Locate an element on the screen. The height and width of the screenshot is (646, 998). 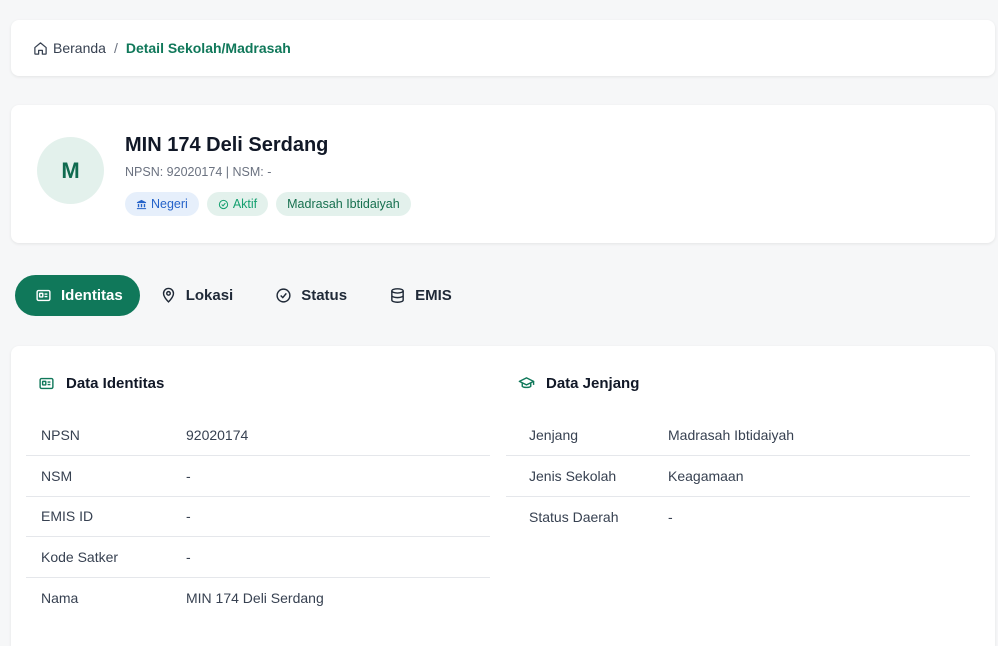
active-label: Aktif is located at coordinates (245, 204).